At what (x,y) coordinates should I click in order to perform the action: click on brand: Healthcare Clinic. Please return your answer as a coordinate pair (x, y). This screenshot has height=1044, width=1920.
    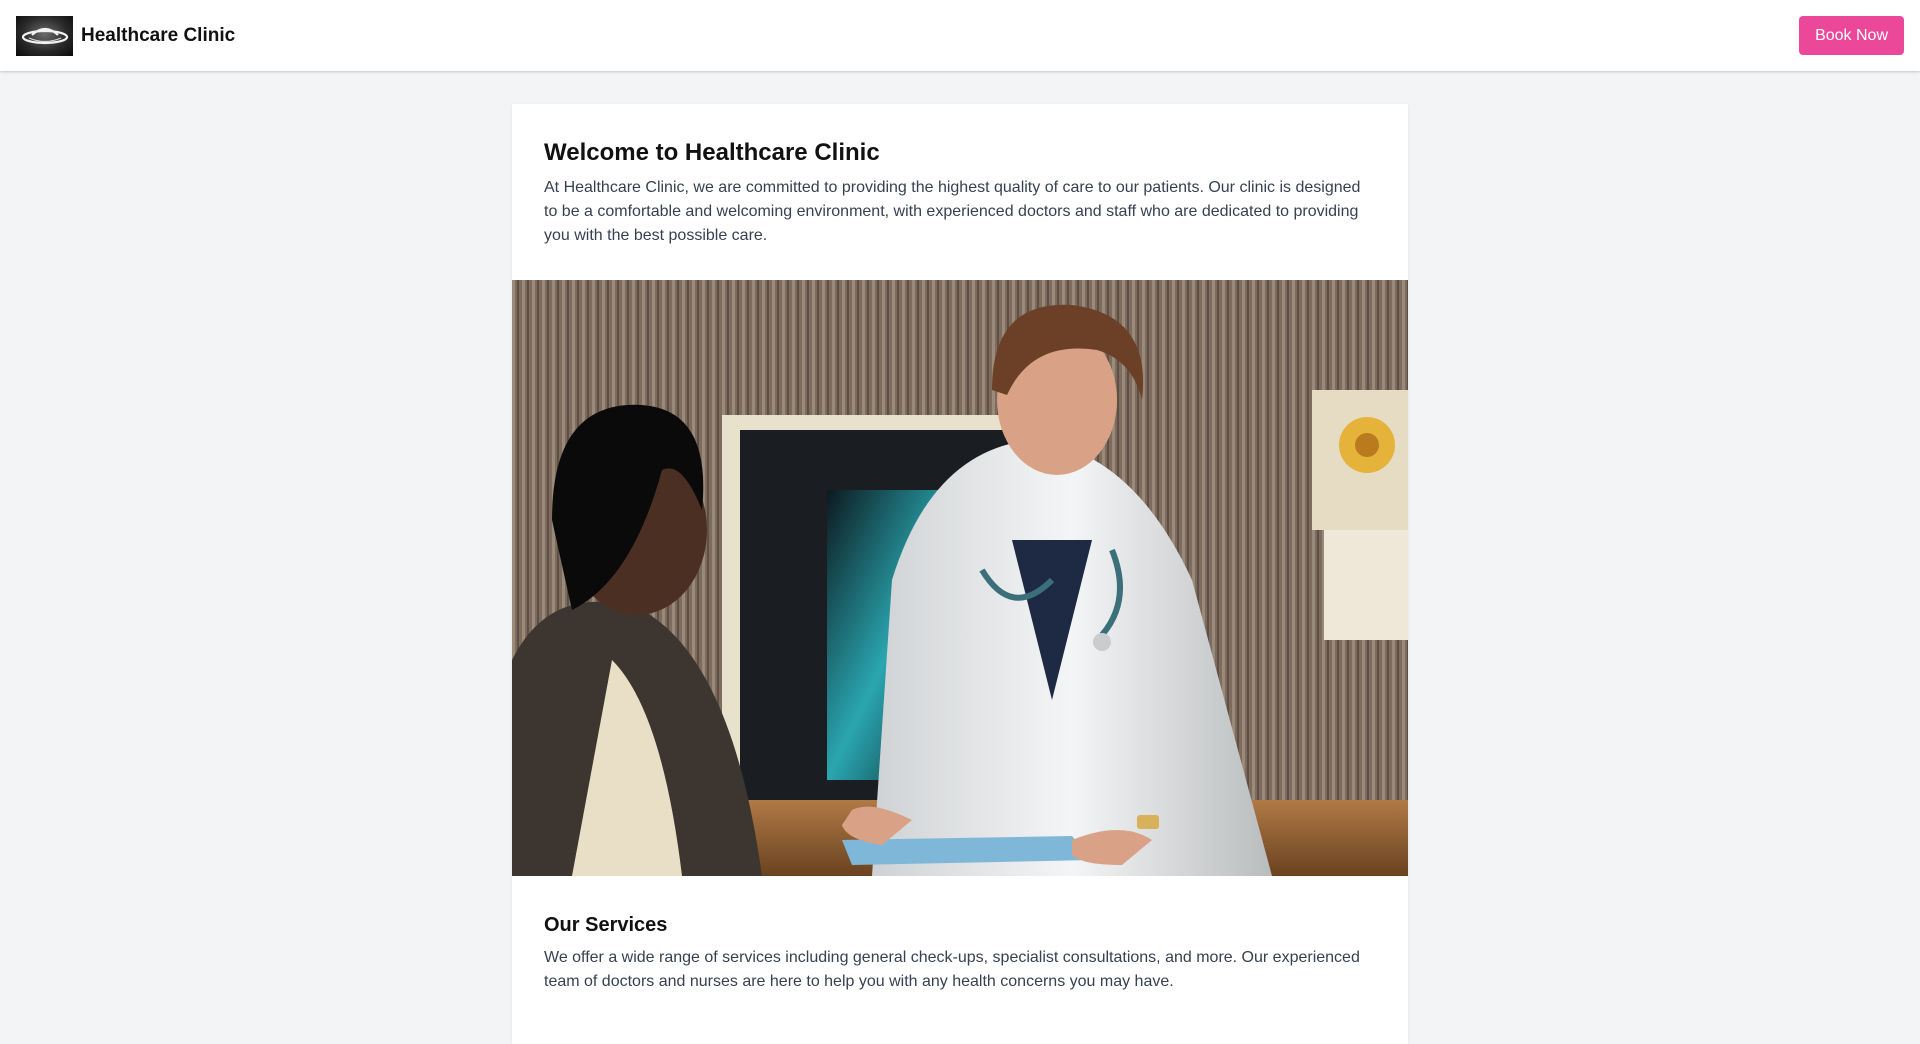
    Looking at the image, I should click on (126, 35).